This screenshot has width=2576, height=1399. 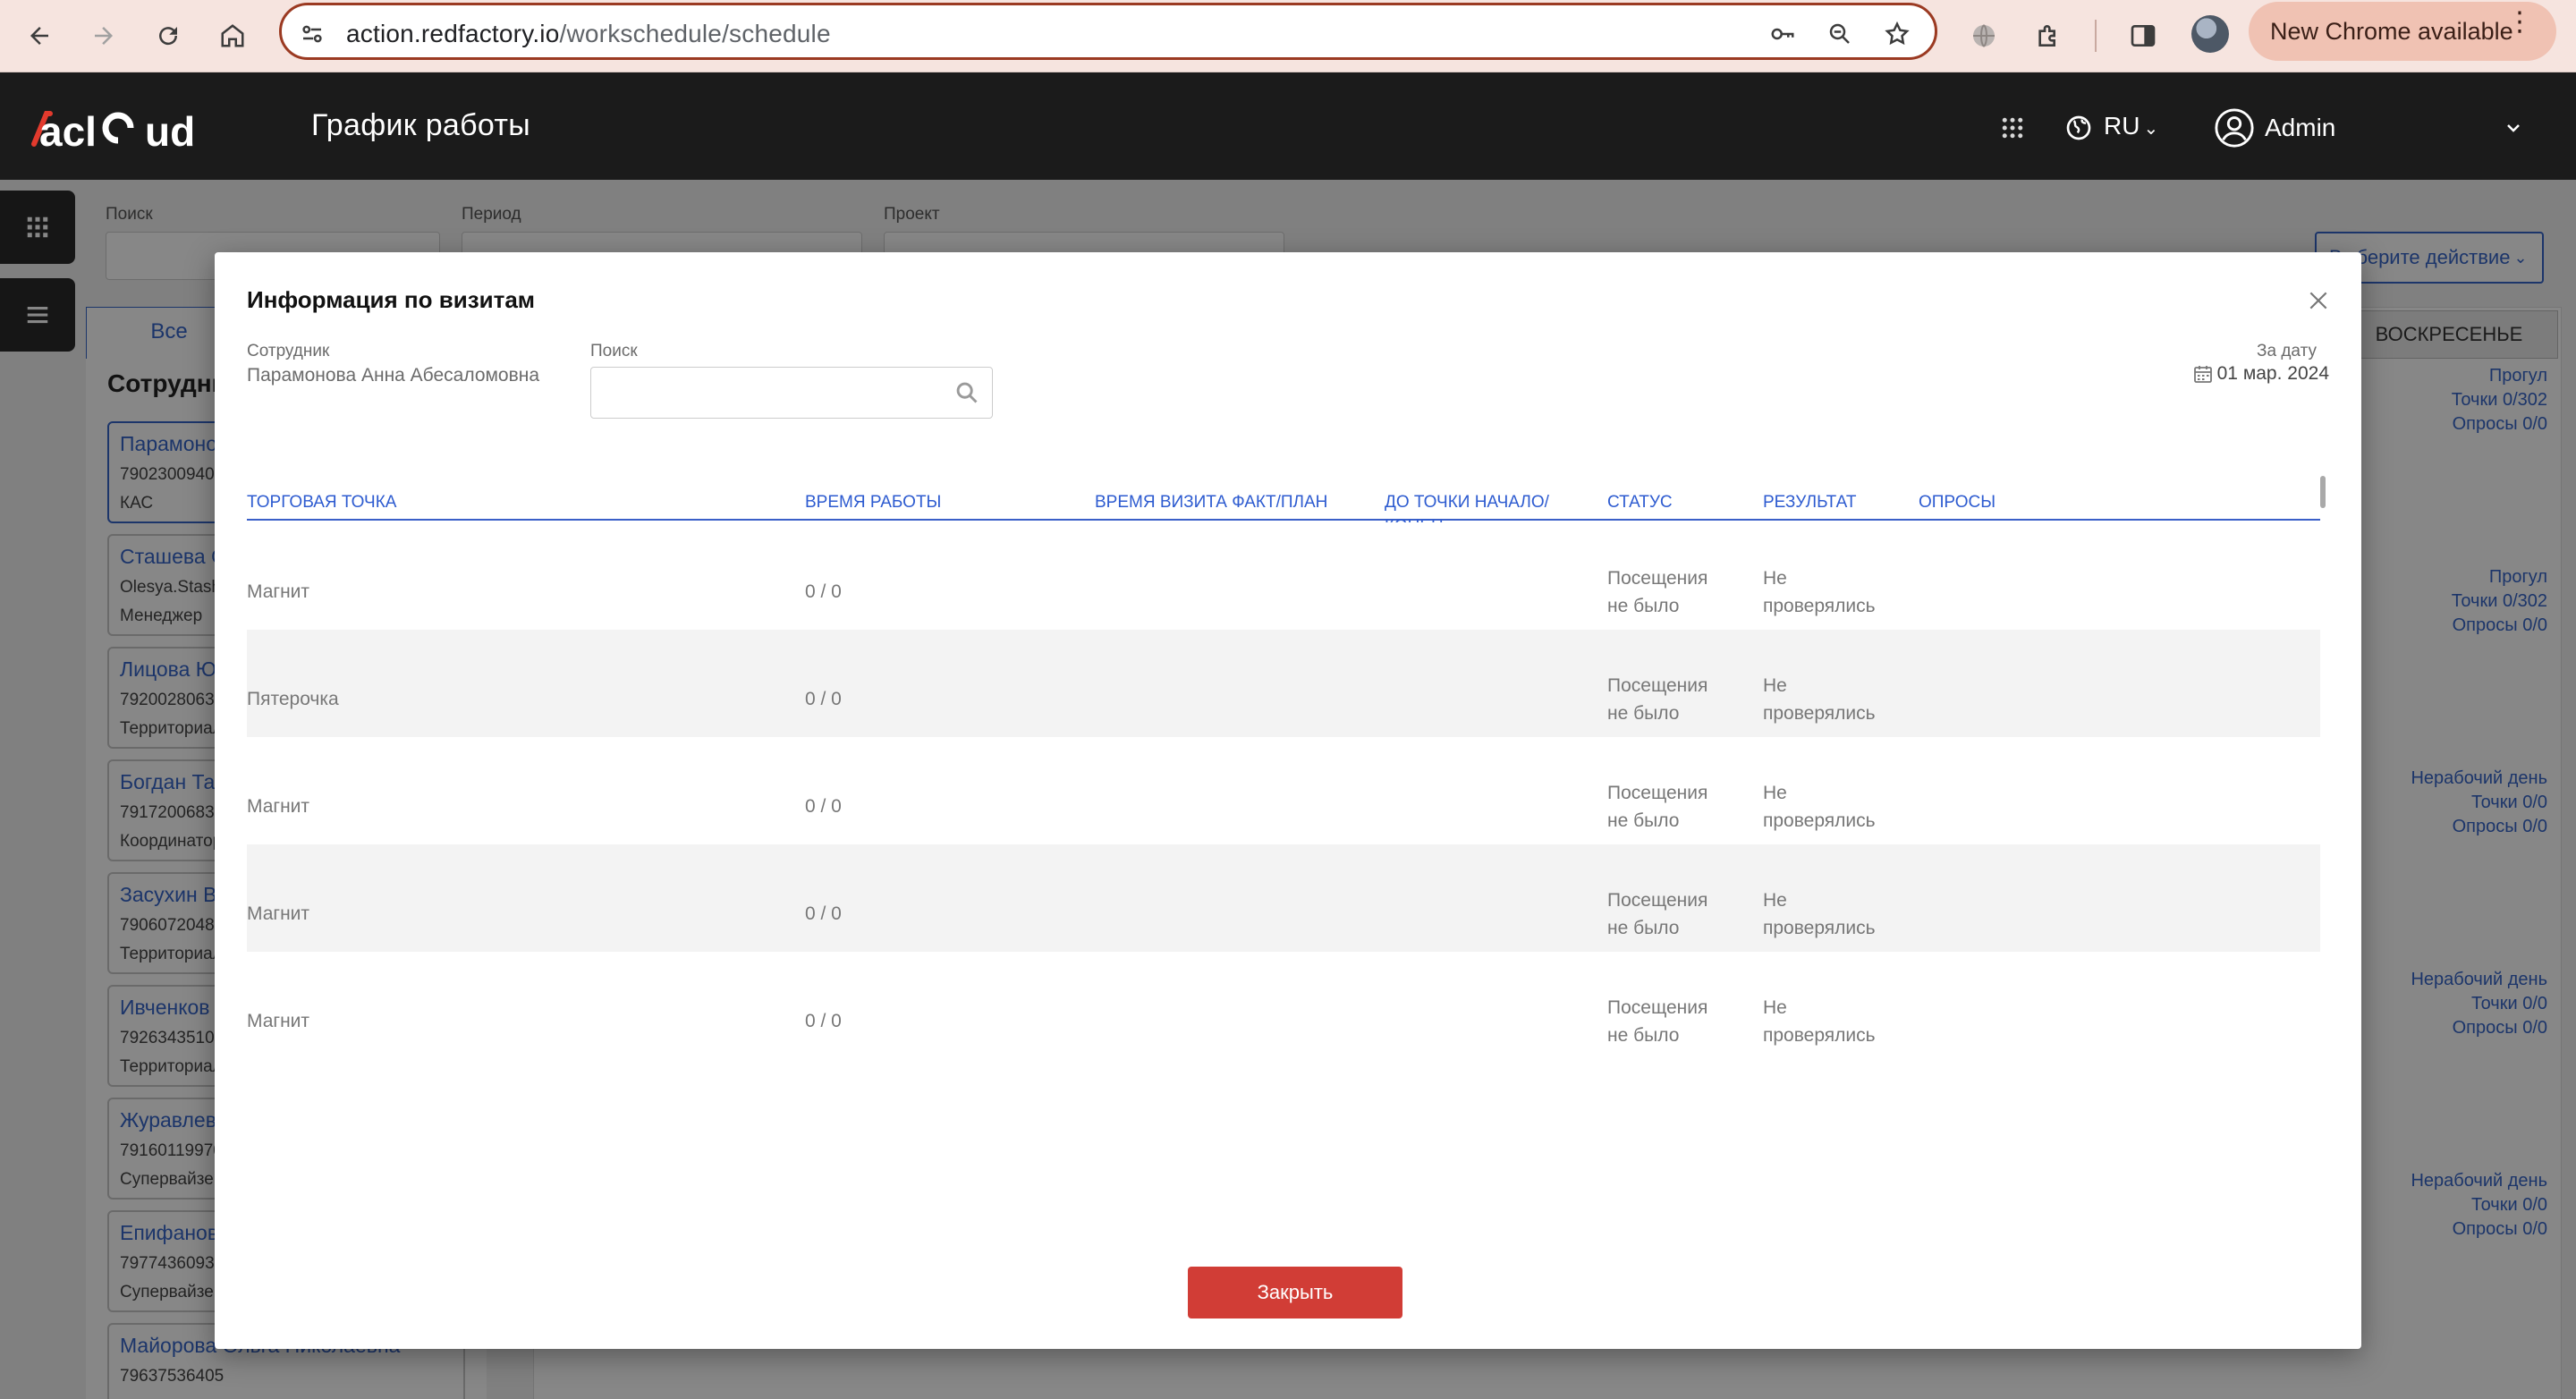 I want to click on url-domain: action.redfactory.io, so click(x=453, y=33).